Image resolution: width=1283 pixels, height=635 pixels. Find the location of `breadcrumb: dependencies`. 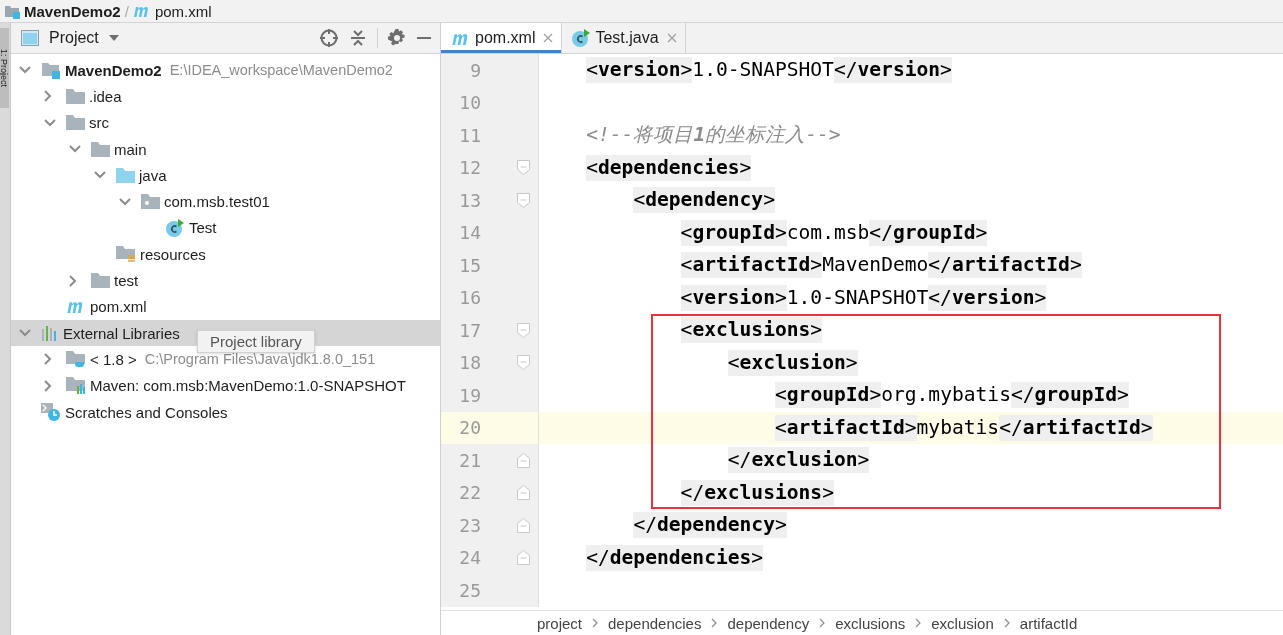

breadcrumb: dependencies is located at coordinates (655, 623).